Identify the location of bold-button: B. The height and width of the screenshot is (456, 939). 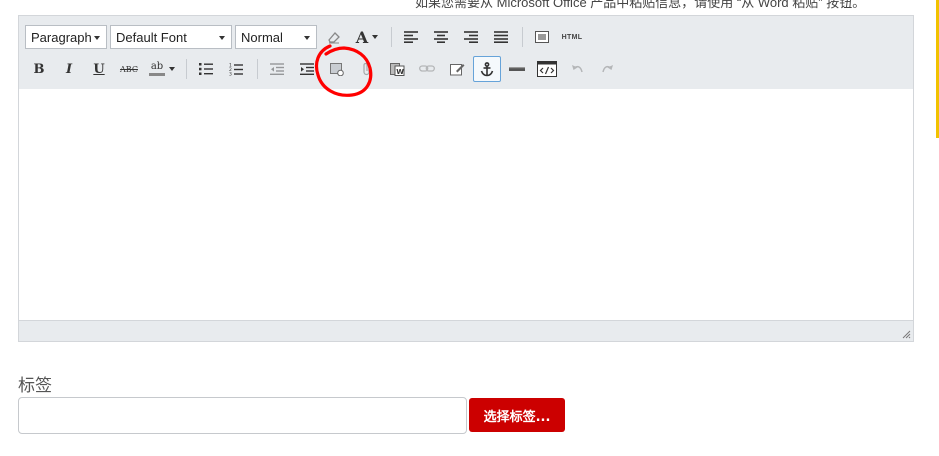
(39, 69).